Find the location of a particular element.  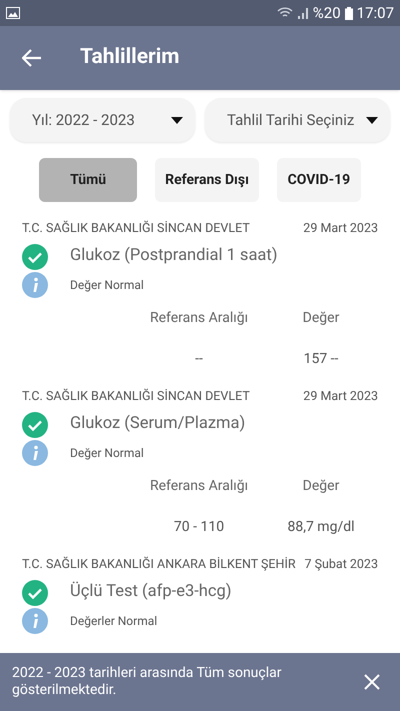

clock: 17:07 is located at coordinates (375, 13).